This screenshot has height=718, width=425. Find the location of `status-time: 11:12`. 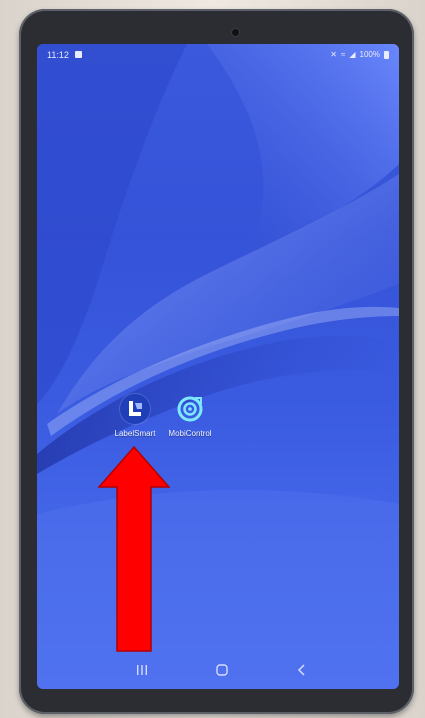

status-time: 11:12 is located at coordinates (58, 55).